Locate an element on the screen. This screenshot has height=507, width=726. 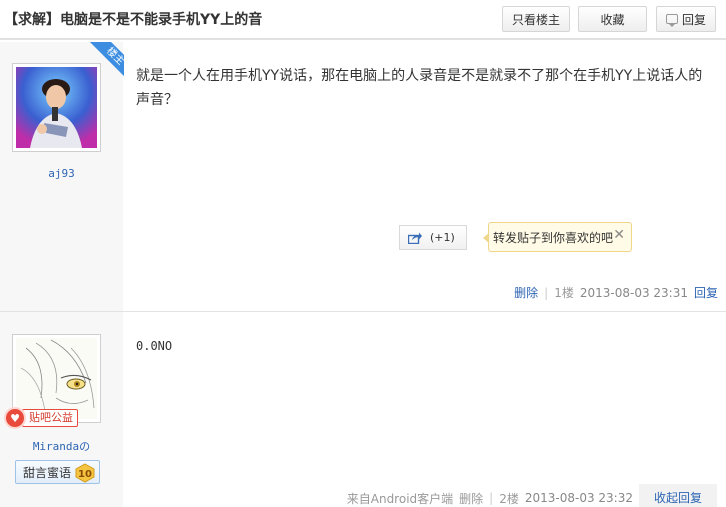
owner-ribbon-label: 楼主 is located at coordinates (106, 62).